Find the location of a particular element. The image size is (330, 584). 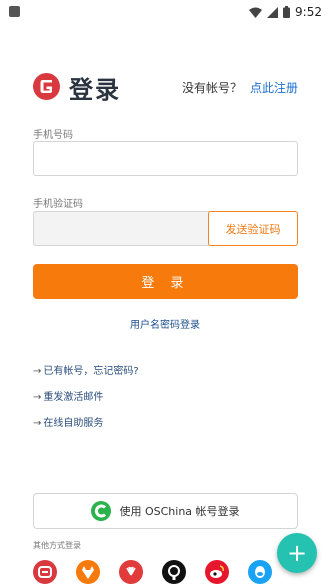

add-fab-button: + is located at coordinates (297, 553).